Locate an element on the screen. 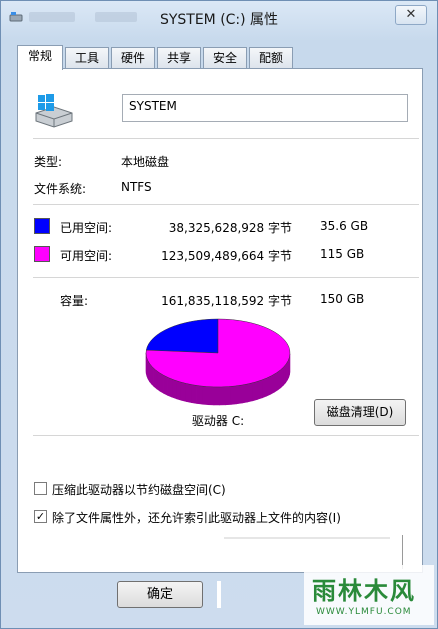 The height and width of the screenshot is (629, 438). pie-slice-used is located at coordinates (182, 336).